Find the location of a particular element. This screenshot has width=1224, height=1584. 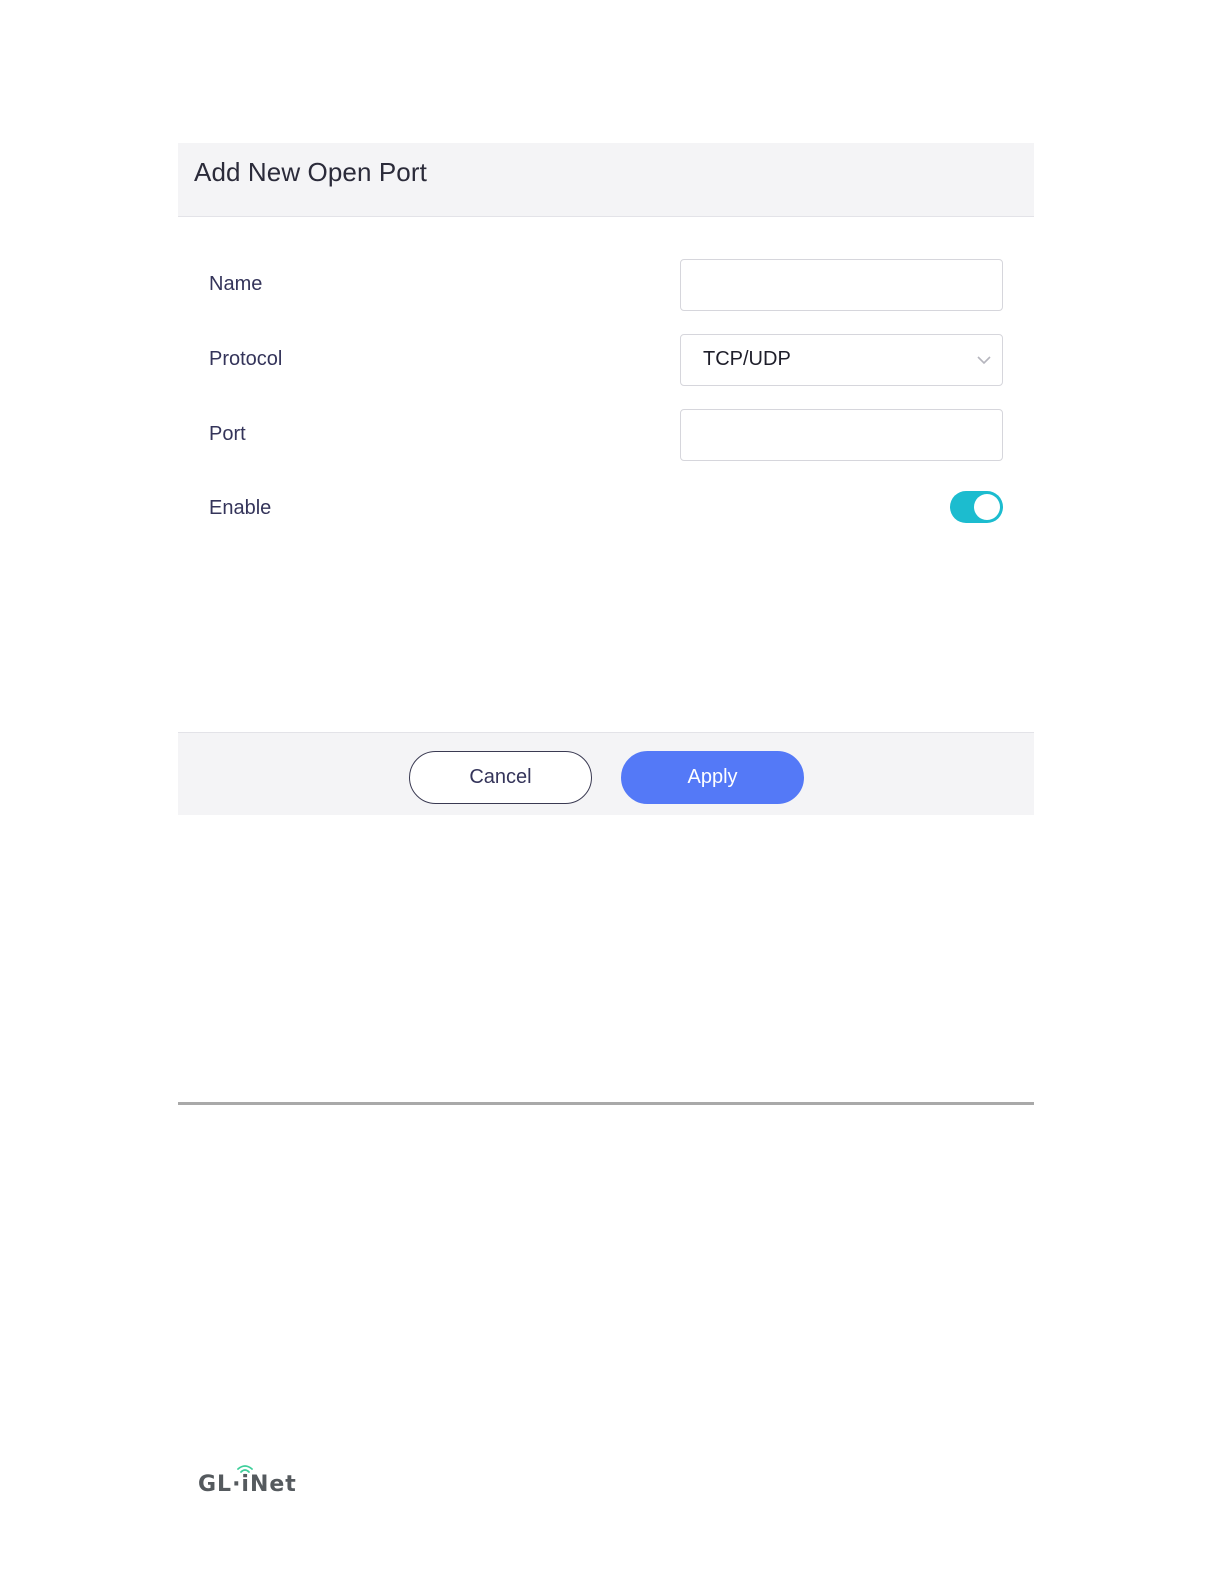

logo-text: GL·iNet is located at coordinates (247, 1484).